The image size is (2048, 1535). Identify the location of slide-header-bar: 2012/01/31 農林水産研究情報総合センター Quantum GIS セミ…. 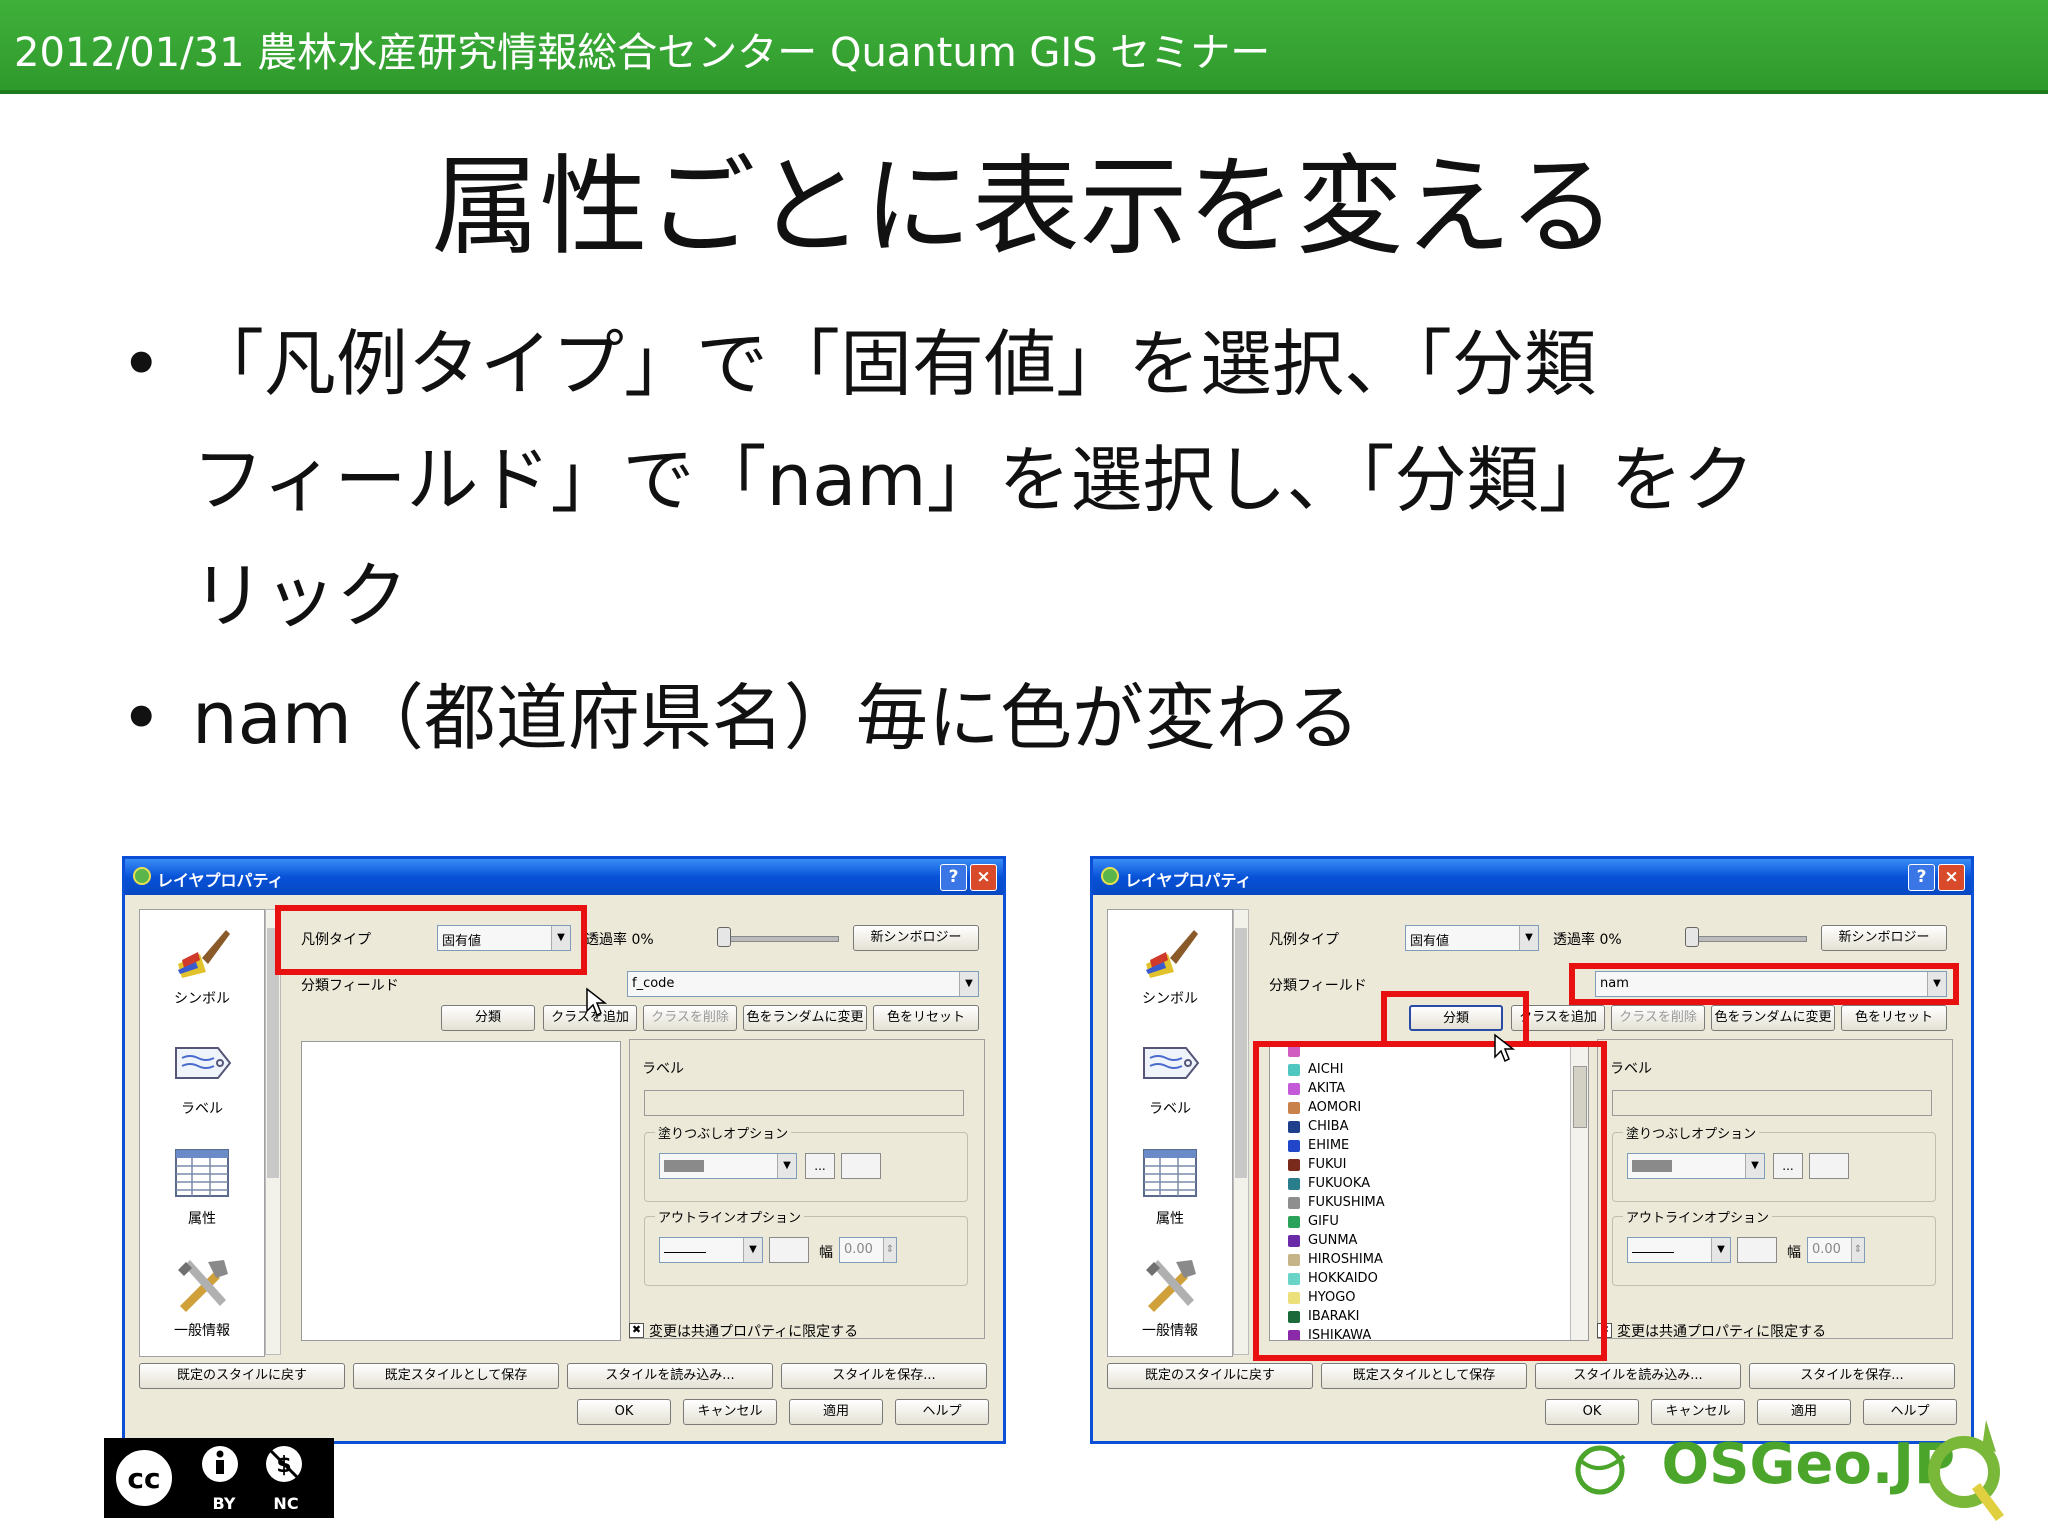
(1024, 47).